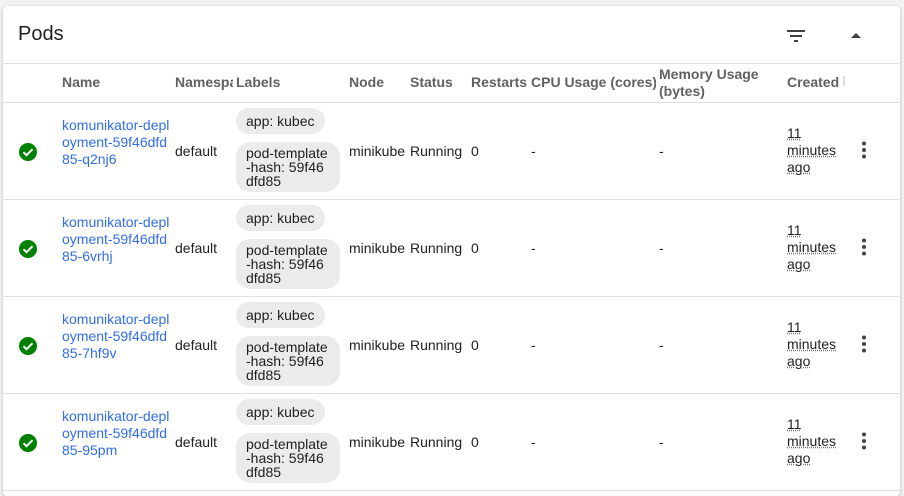 This screenshot has height=496, width=904. What do you see at coordinates (204, 82) in the screenshot?
I see `column-header-namespace: Namespace` at bounding box center [204, 82].